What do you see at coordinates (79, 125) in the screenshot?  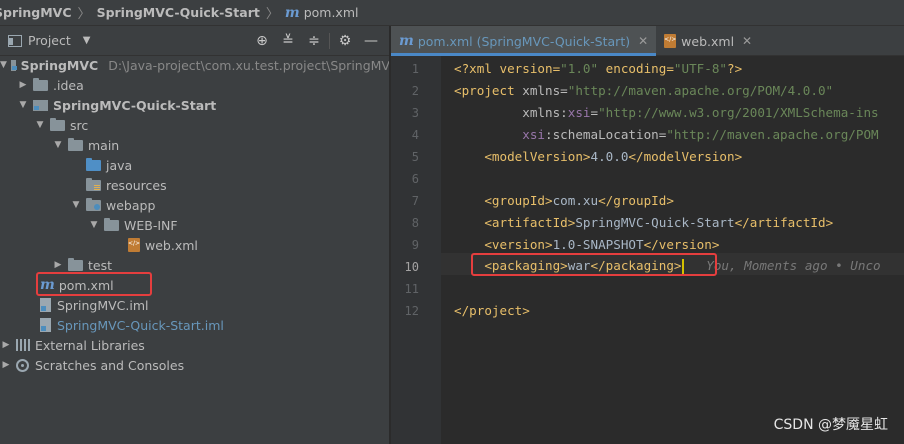 I see `tree-item-label: src` at bounding box center [79, 125].